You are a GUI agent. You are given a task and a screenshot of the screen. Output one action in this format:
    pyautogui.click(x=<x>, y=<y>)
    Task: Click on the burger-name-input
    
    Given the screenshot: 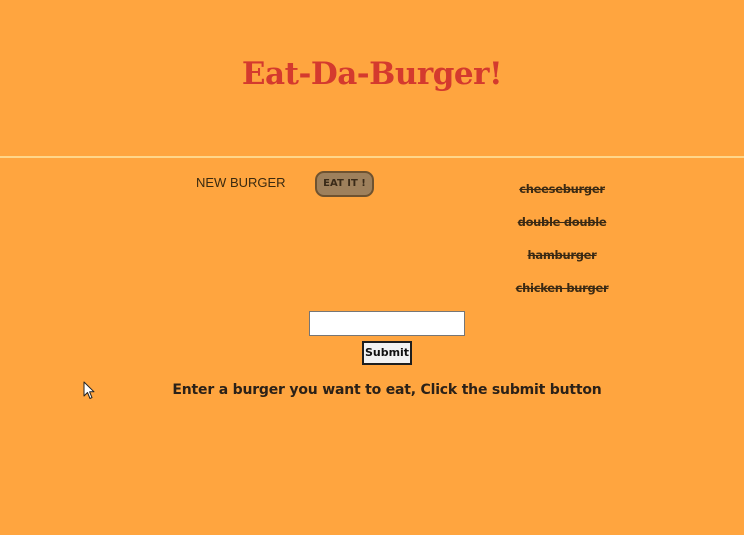 What is the action you would take?
    pyautogui.click(x=387, y=323)
    